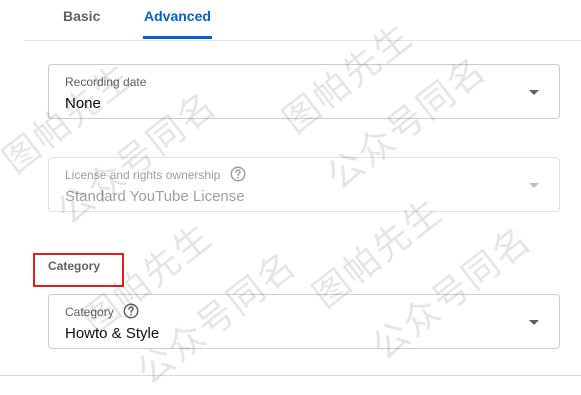 This screenshot has height=395, width=581. What do you see at coordinates (290, 375) in the screenshot?
I see `bottom-divider` at bounding box center [290, 375].